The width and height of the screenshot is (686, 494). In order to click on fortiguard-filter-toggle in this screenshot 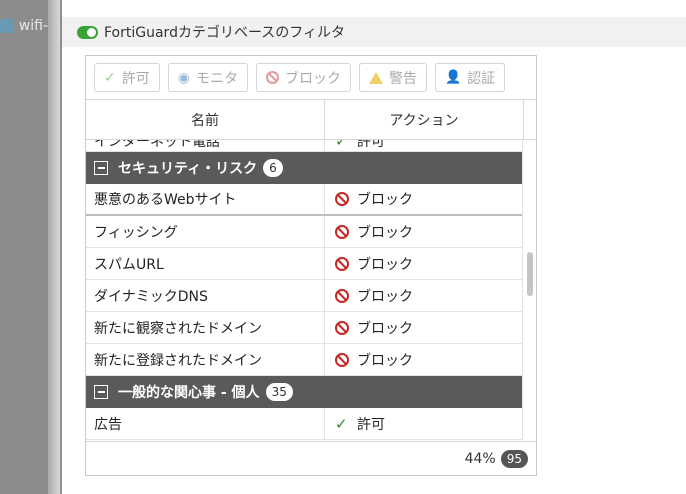, I will do `click(87, 32)`.